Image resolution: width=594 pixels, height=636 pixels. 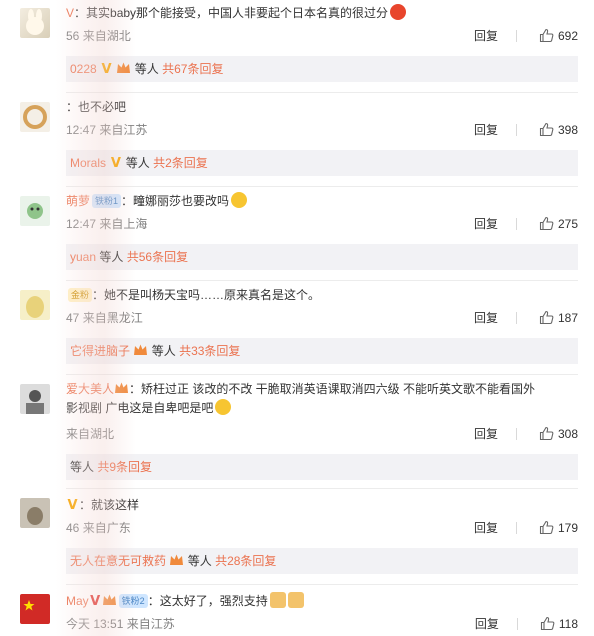 I want to click on fan-badge: 金粉, so click(x=80, y=295).